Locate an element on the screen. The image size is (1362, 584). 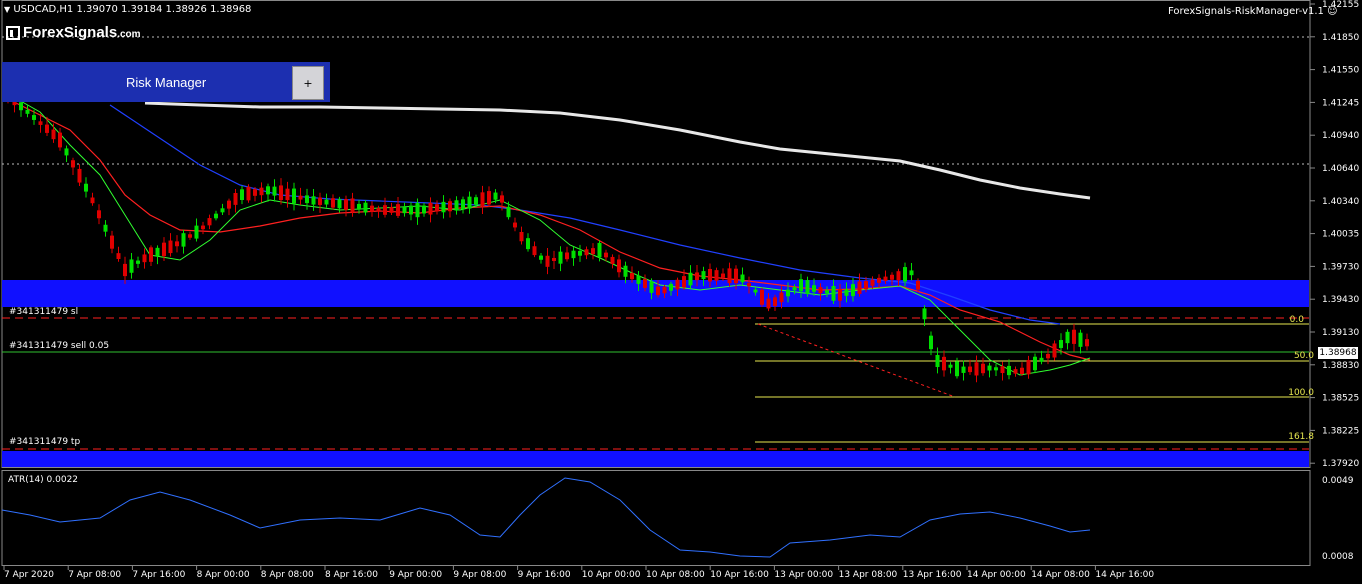
time-tick-label: 8 Apr 00:00 is located at coordinates (223, 575).